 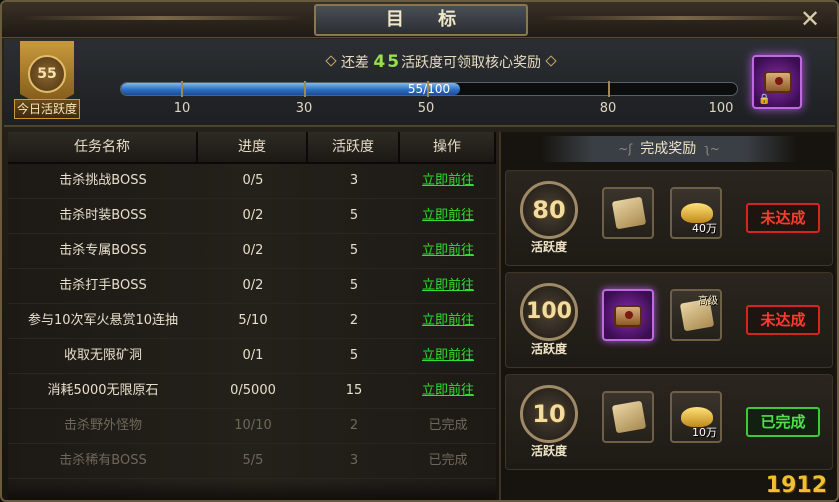 I want to click on title-decoration-right, so click(x=682, y=18).